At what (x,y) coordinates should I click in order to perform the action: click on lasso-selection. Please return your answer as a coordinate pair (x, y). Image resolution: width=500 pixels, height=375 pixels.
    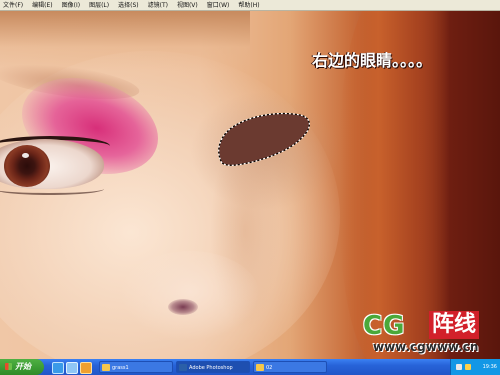
    Looking at the image, I should click on (264, 140).